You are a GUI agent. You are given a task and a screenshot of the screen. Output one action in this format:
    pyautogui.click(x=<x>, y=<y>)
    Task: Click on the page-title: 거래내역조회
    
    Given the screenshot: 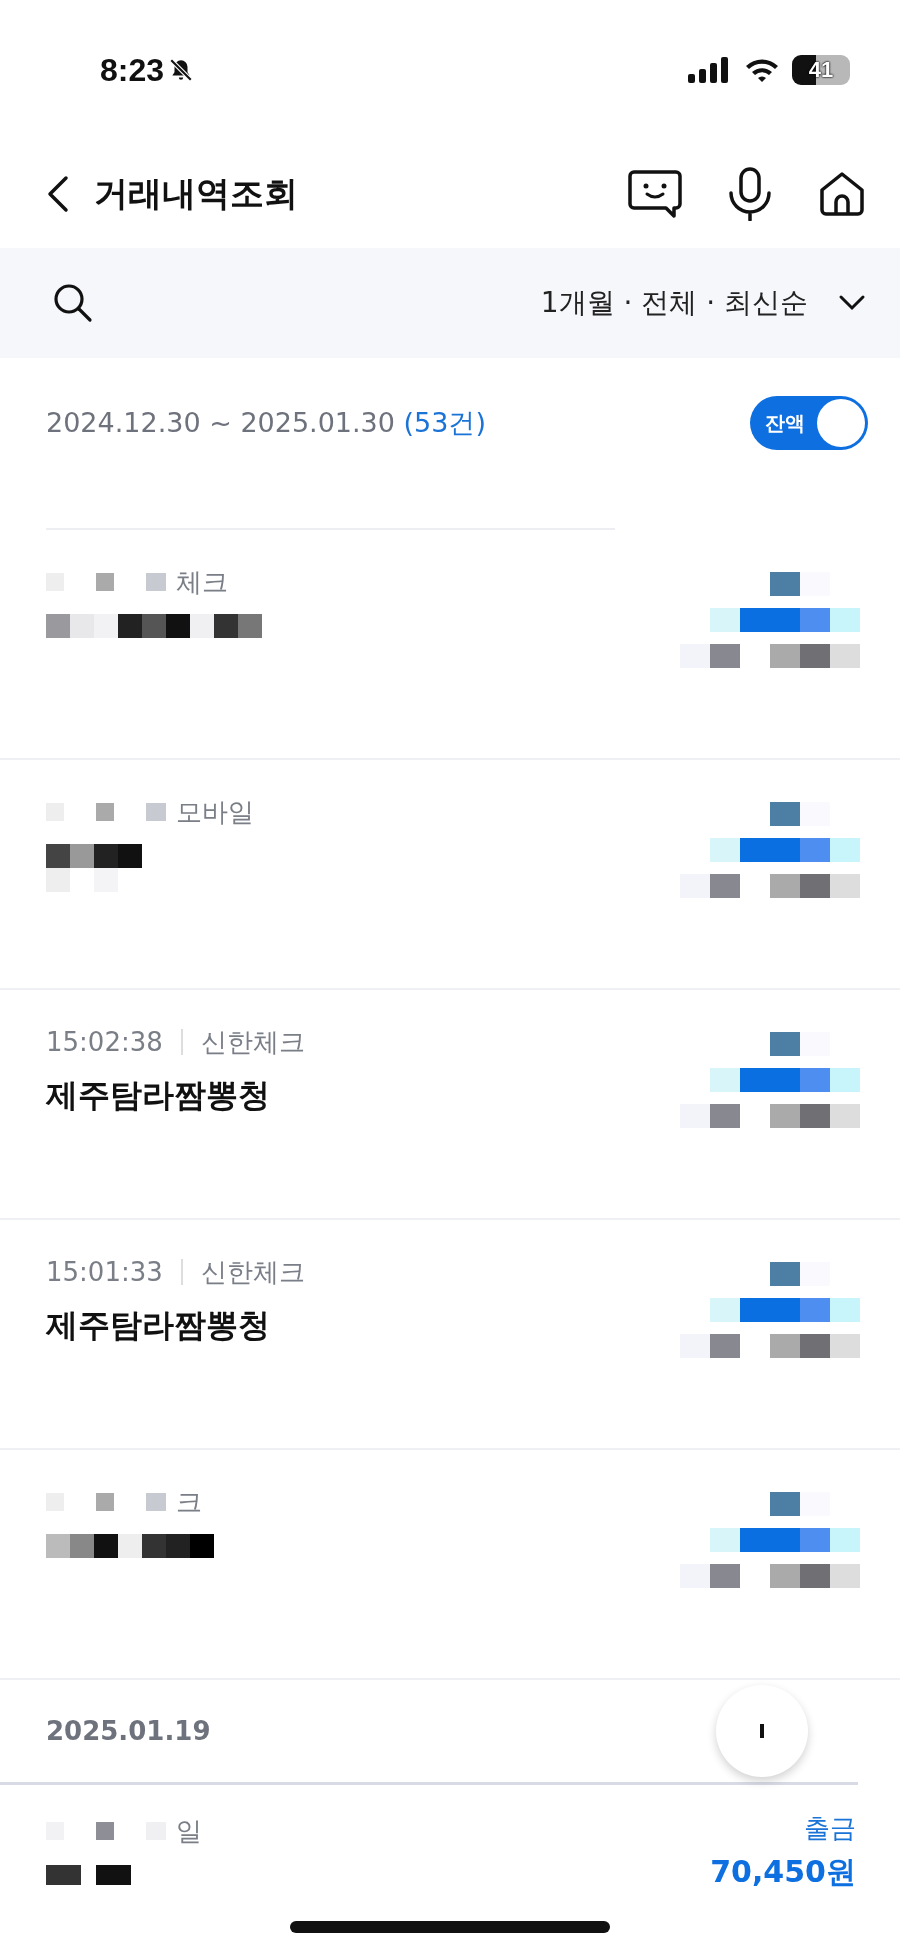 What is the action you would take?
    pyautogui.click(x=196, y=193)
    